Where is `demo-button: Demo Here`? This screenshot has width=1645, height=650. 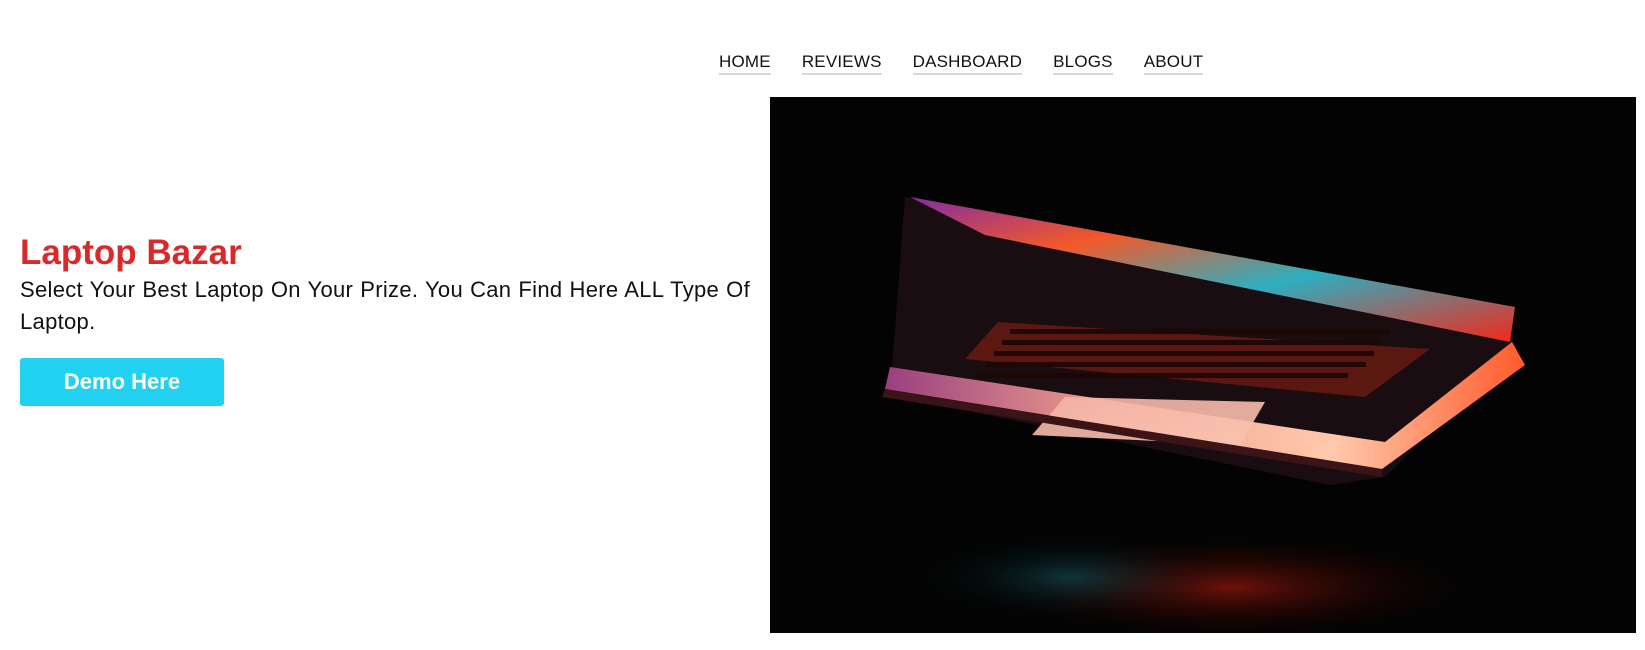
demo-button: Demo Here is located at coordinates (122, 382).